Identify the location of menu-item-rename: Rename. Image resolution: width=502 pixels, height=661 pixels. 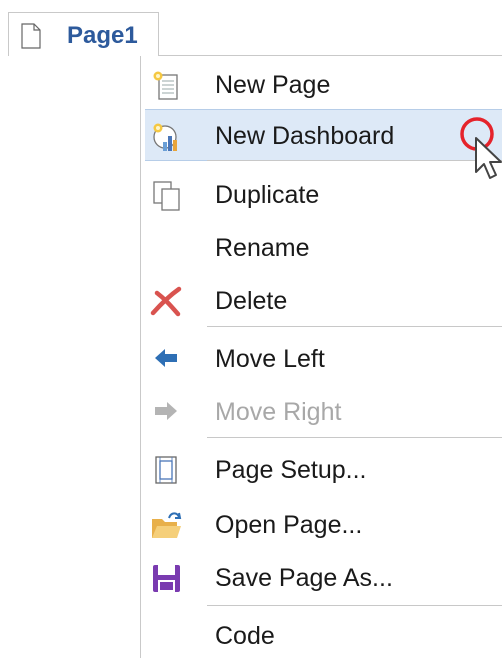
(321, 247).